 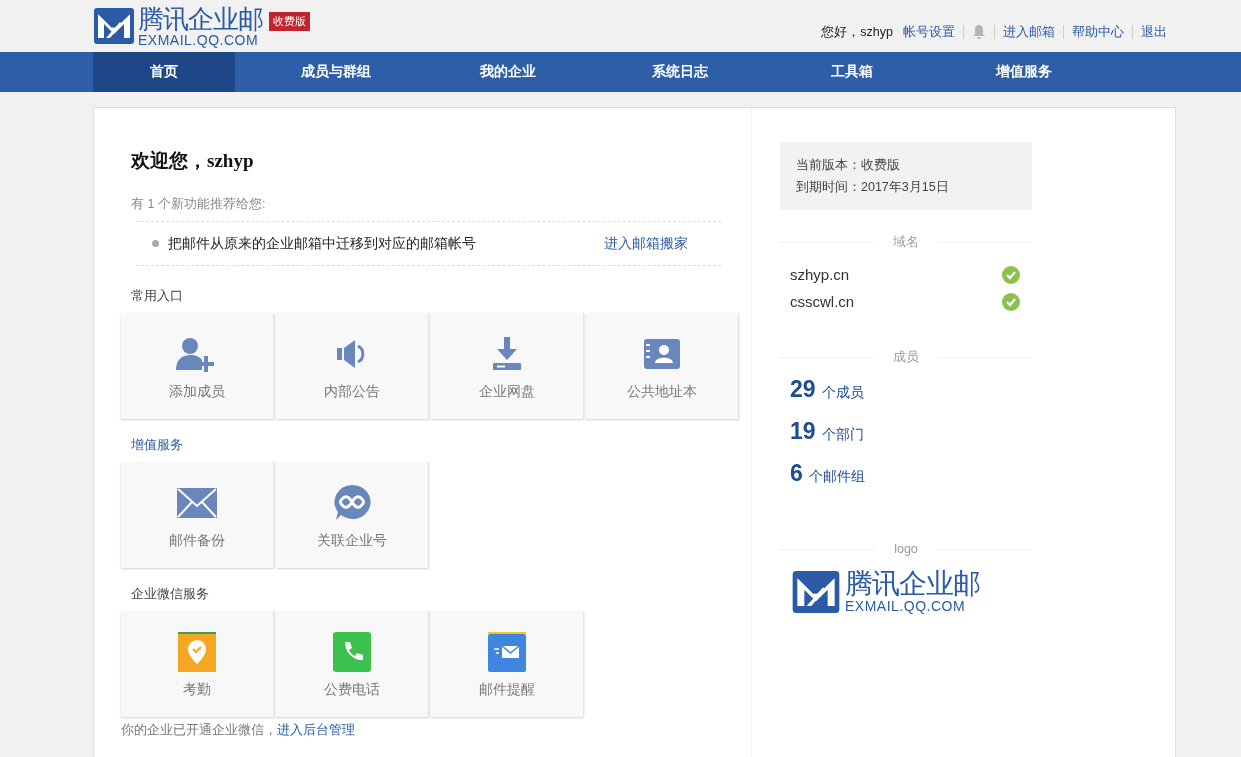 What do you see at coordinates (662, 354) in the screenshot?
I see `contact-card-icon` at bounding box center [662, 354].